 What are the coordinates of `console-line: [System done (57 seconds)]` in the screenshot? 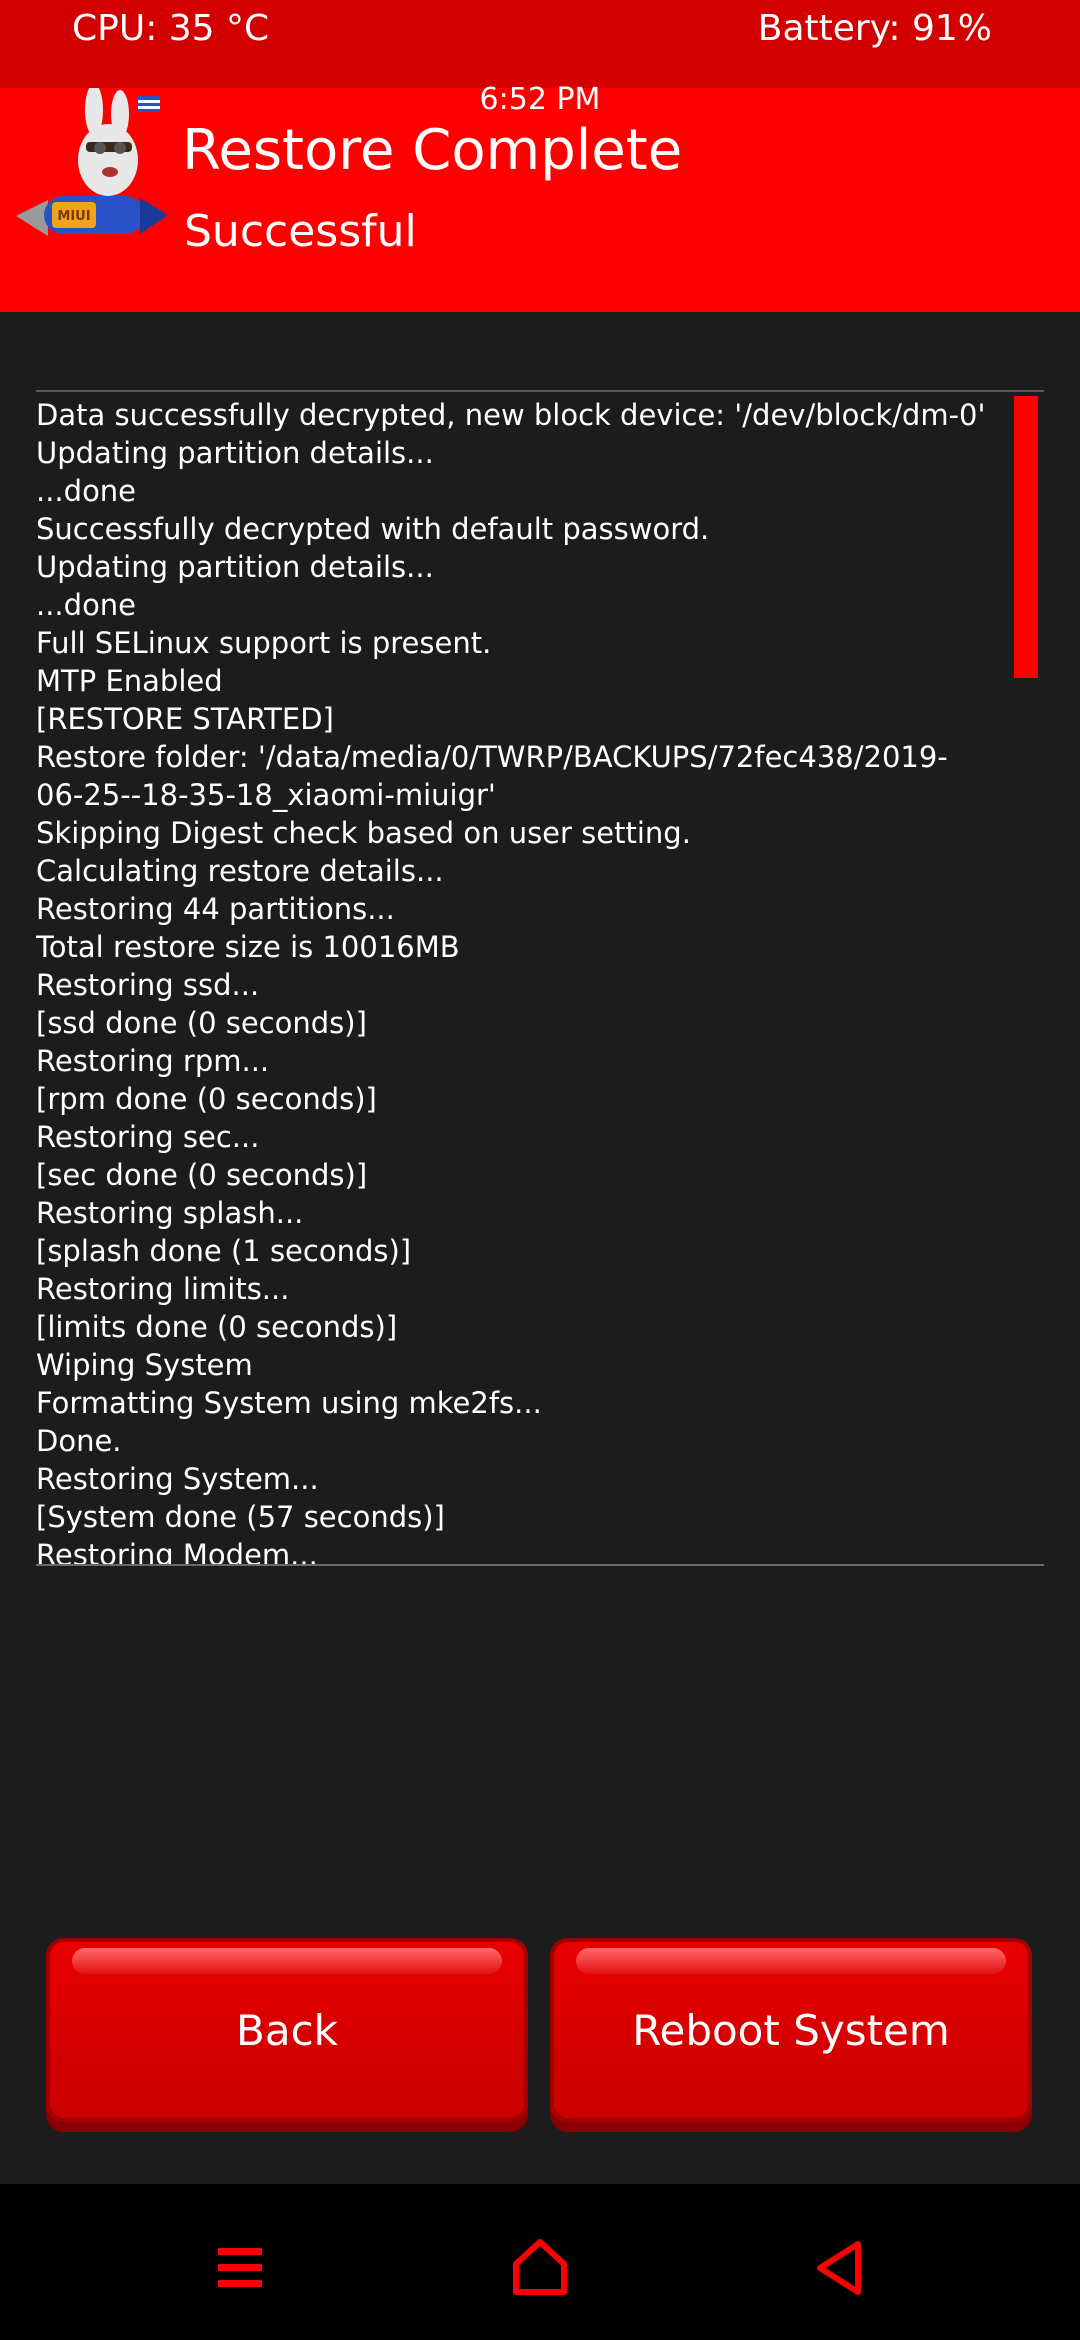 It's located at (240, 1517).